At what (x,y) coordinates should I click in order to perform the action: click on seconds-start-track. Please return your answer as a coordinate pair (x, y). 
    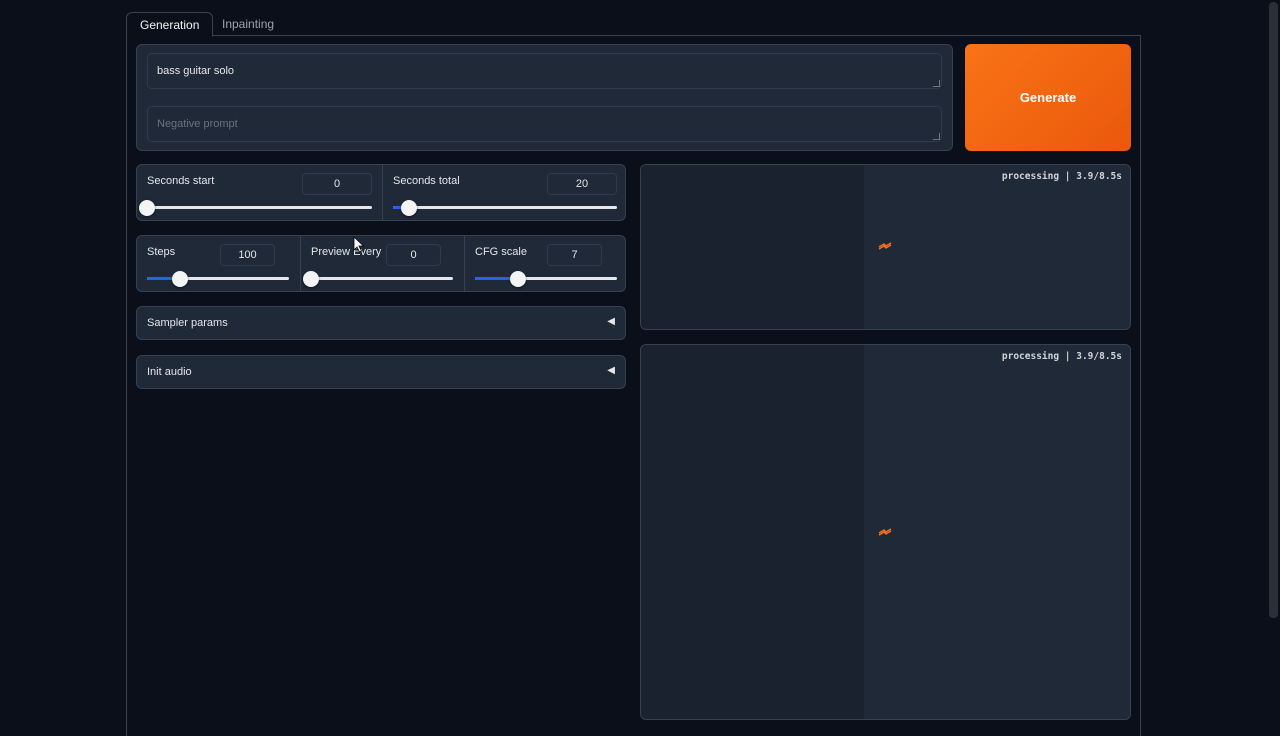
    Looking at the image, I should click on (255, 207).